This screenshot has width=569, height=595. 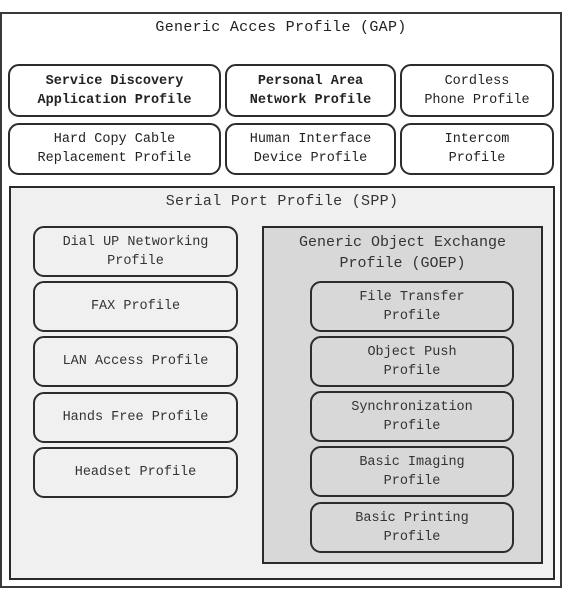 What do you see at coordinates (281, 27) in the screenshot?
I see `gap-title: Generic Acces Profile (GAP)` at bounding box center [281, 27].